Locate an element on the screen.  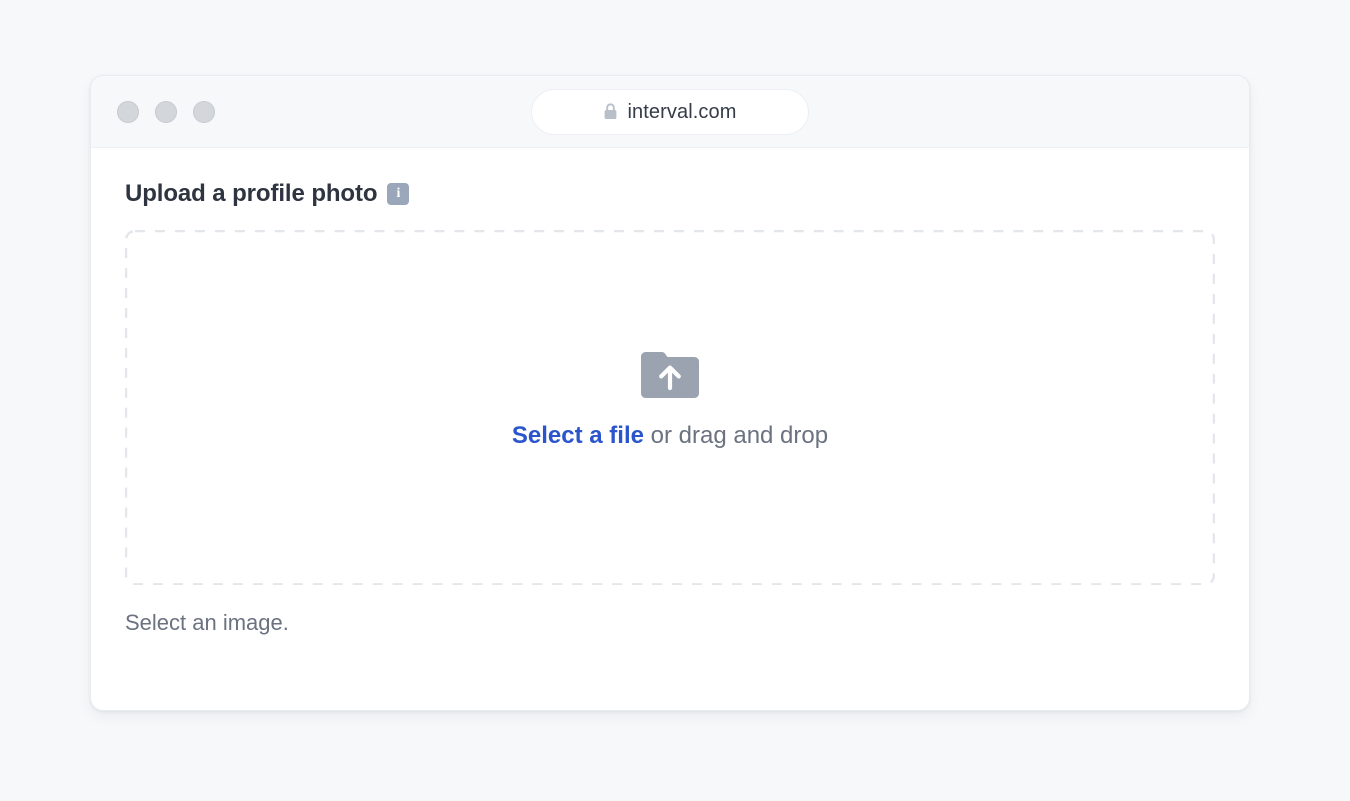
info-icon: i is located at coordinates (398, 194).